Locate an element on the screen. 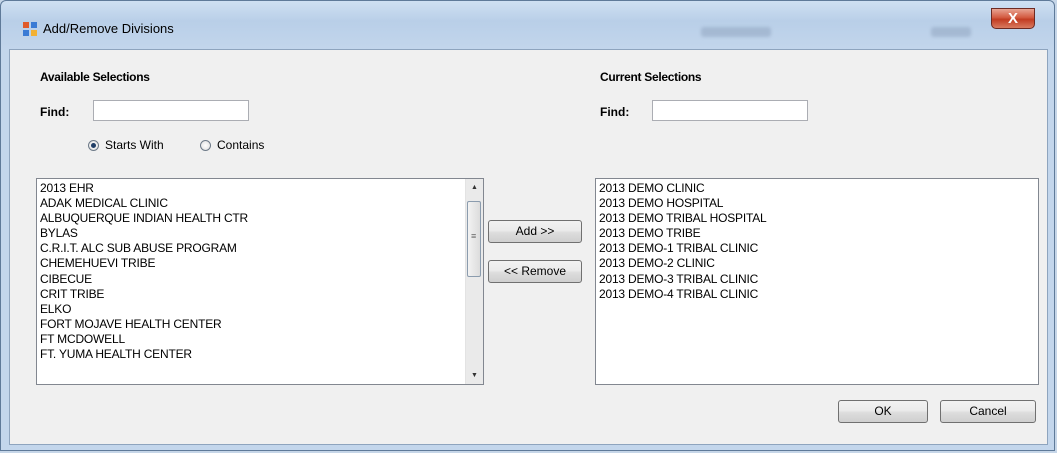  contains-radio: Contains is located at coordinates (232, 145).